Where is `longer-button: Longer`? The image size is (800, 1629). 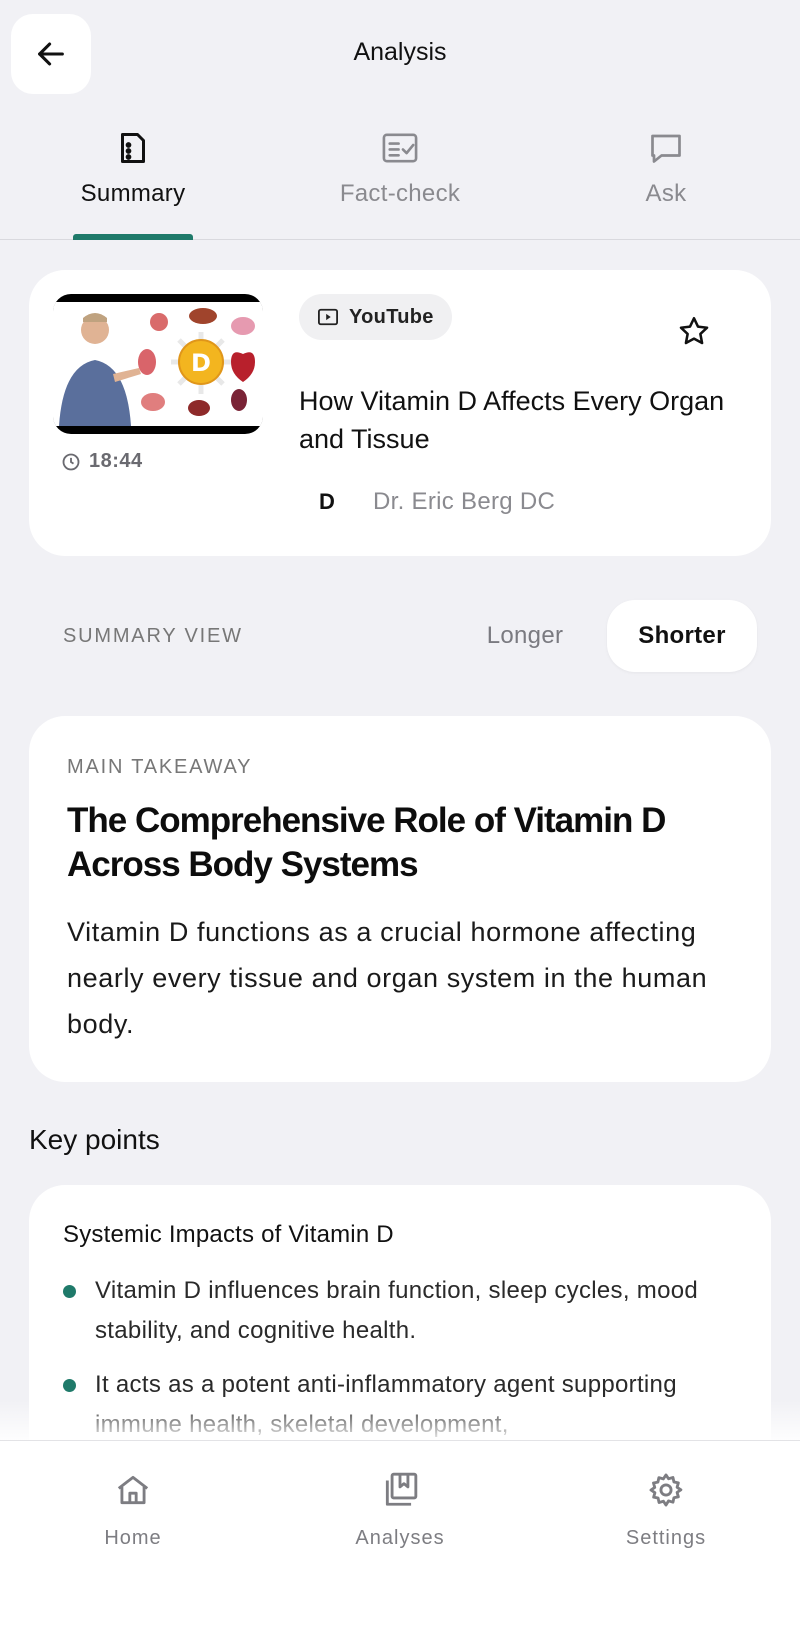
longer-button: Longer is located at coordinates (525, 636).